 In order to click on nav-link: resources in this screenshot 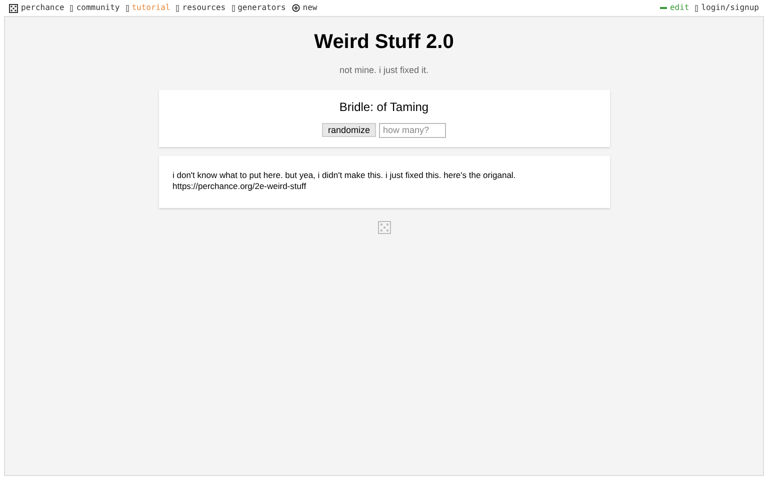, I will do `click(201, 8)`.